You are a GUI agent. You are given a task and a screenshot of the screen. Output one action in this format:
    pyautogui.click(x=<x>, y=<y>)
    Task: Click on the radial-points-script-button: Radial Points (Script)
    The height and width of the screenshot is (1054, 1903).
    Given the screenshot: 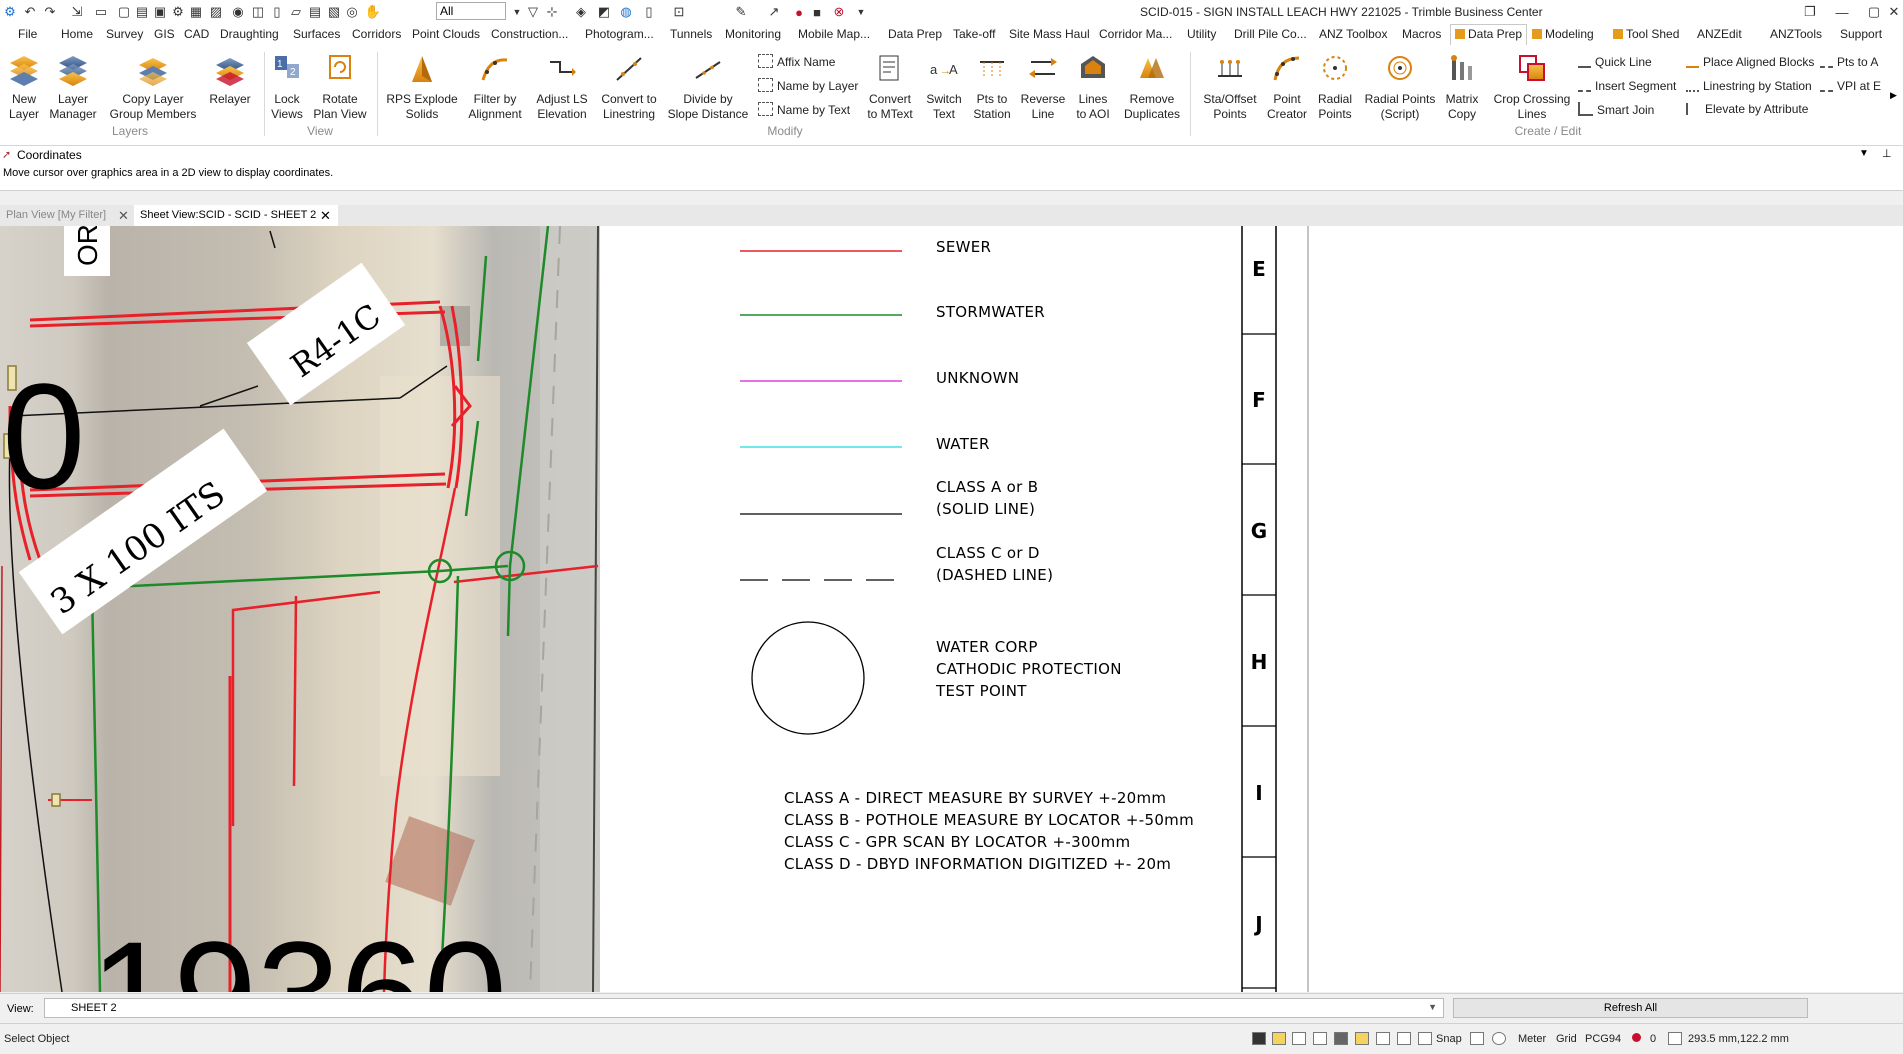 What is the action you would take?
    pyautogui.click(x=1400, y=87)
    